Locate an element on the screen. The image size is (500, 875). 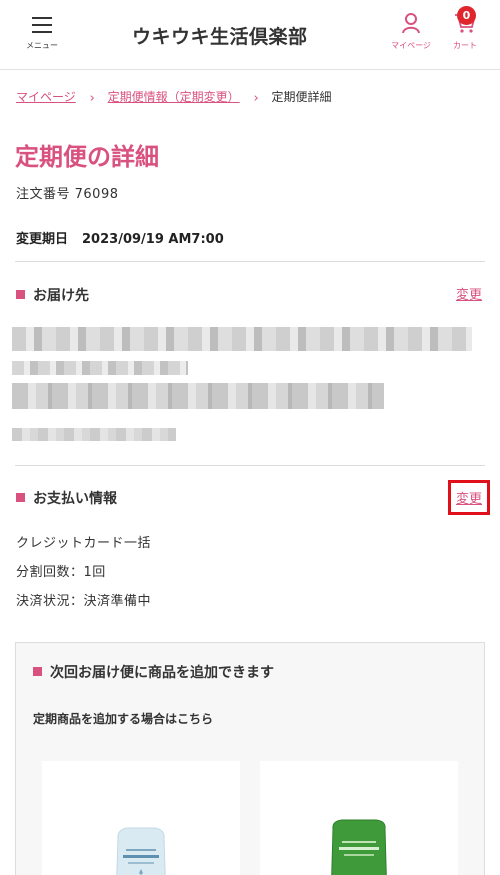
payment-change-link: 変更 is located at coordinates (469, 497).